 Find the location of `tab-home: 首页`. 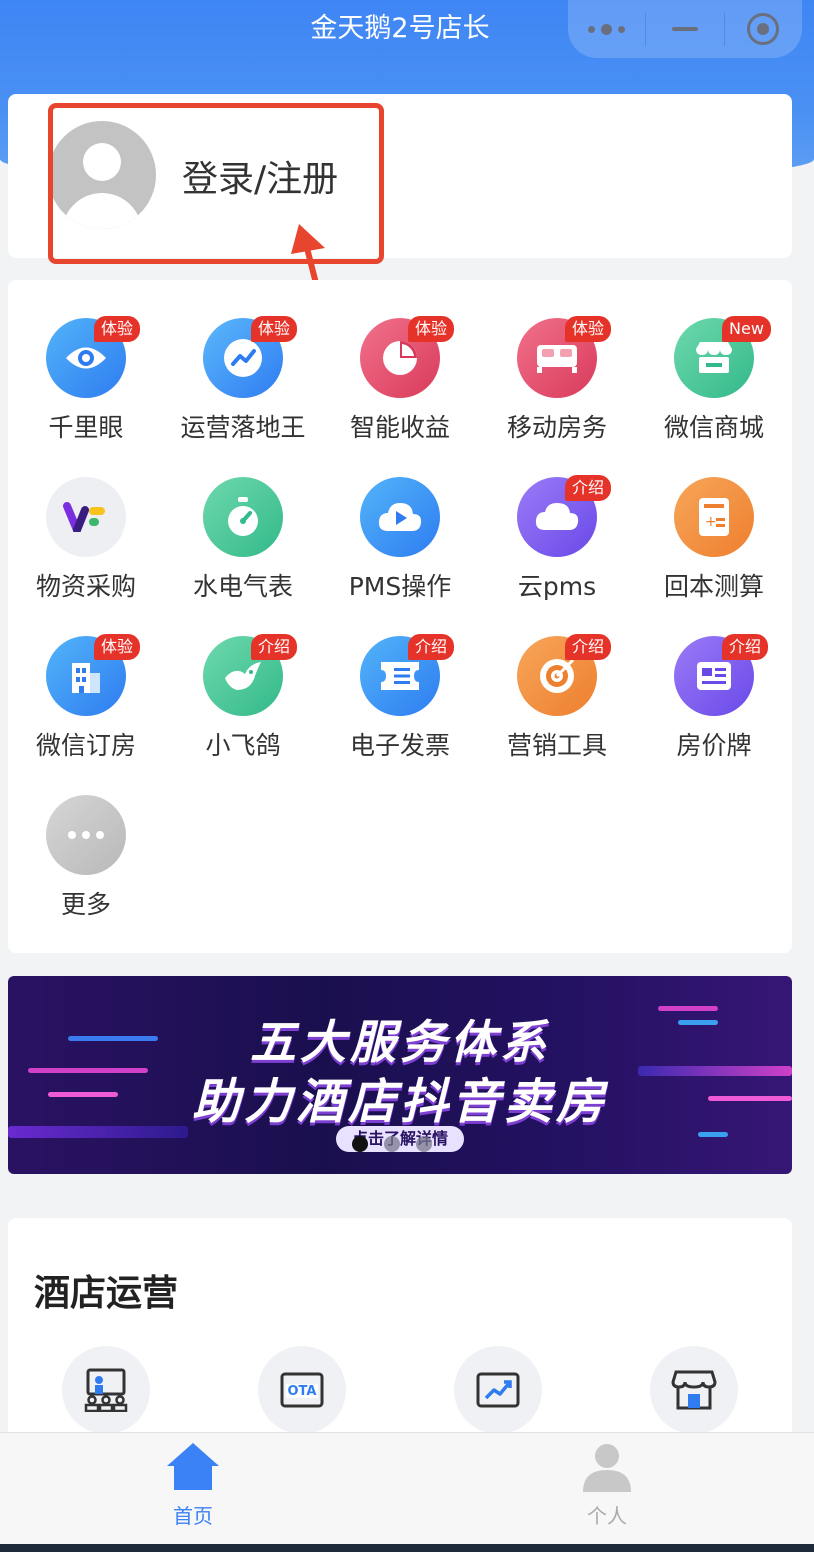

tab-home: 首页 is located at coordinates (193, 1484).